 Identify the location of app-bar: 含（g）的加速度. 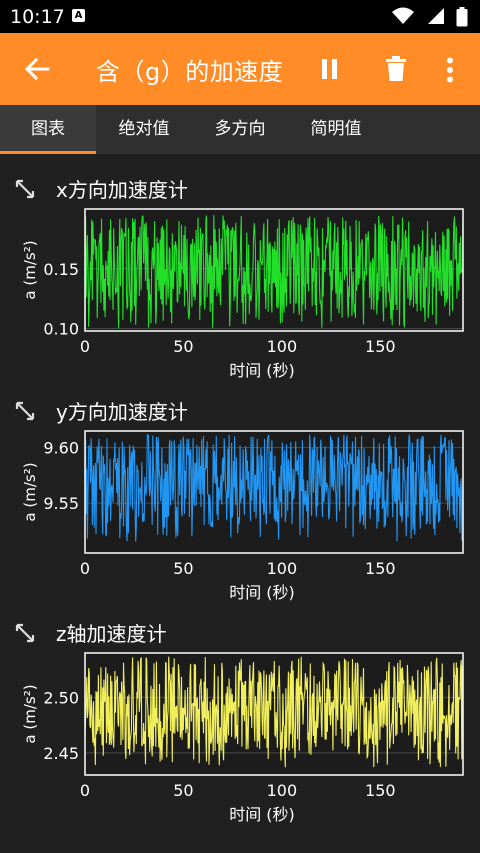
(240, 69).